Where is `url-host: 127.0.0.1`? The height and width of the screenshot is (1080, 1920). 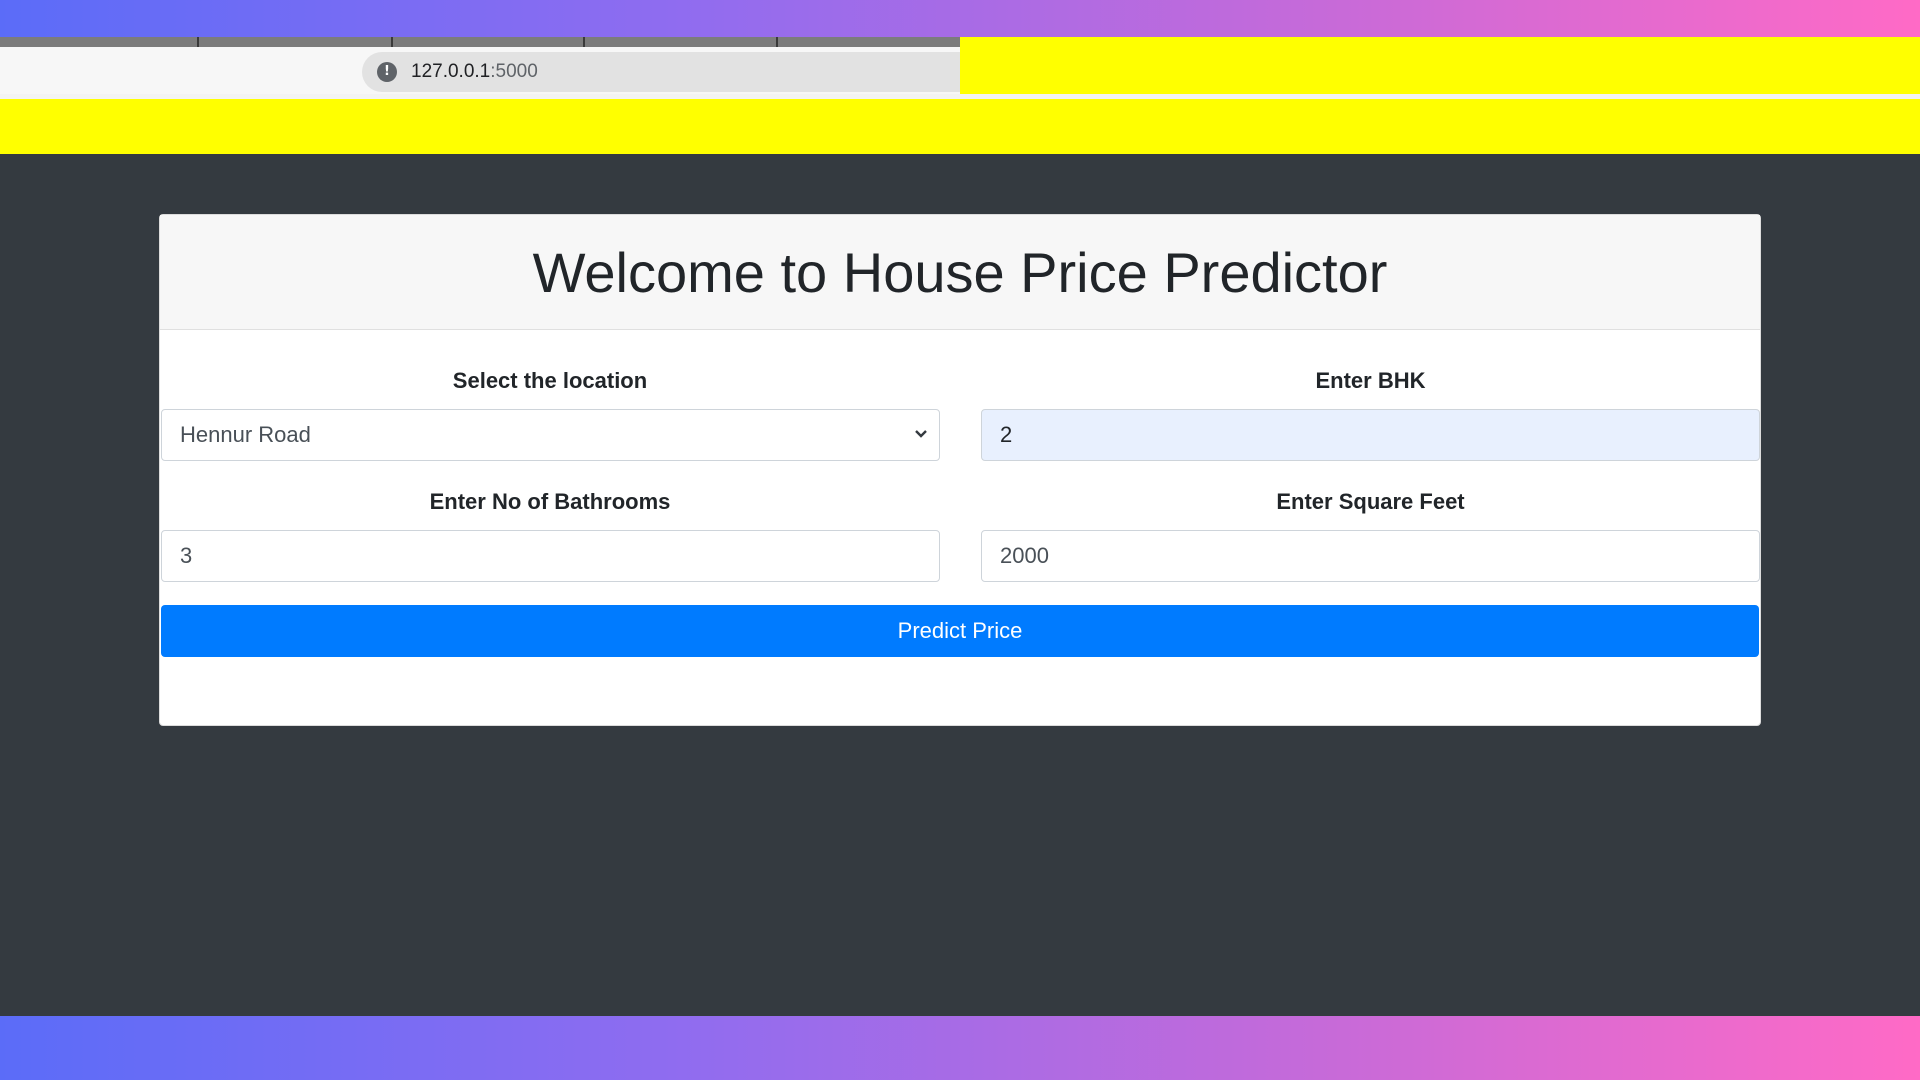
url-host: 127.0.0.1 is located at coordinates (451, 71).